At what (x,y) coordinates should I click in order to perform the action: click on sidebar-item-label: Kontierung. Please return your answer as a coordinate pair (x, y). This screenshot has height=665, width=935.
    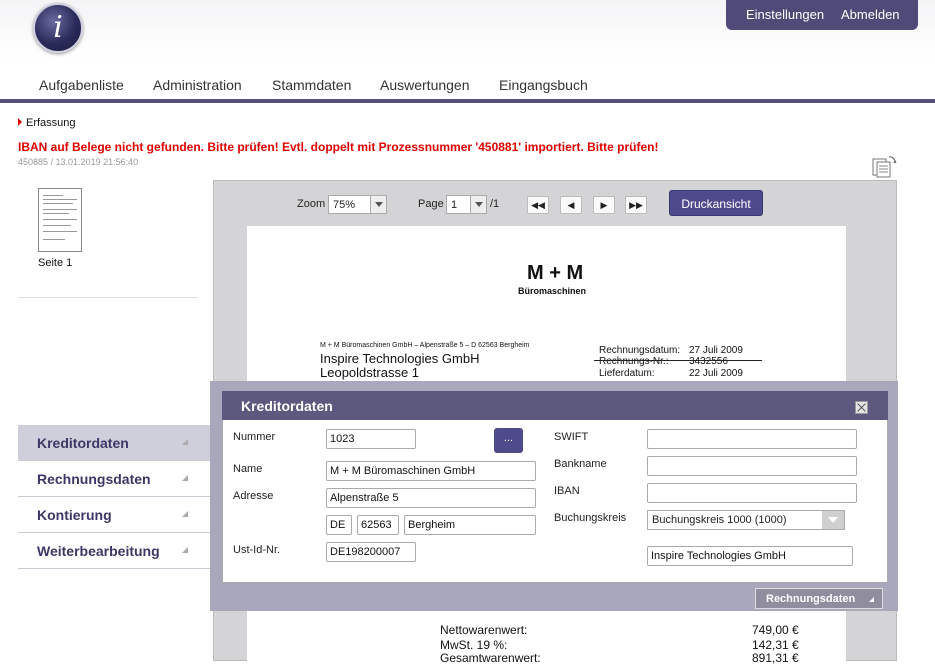
    Looking at the image, I should click on (74, 515).